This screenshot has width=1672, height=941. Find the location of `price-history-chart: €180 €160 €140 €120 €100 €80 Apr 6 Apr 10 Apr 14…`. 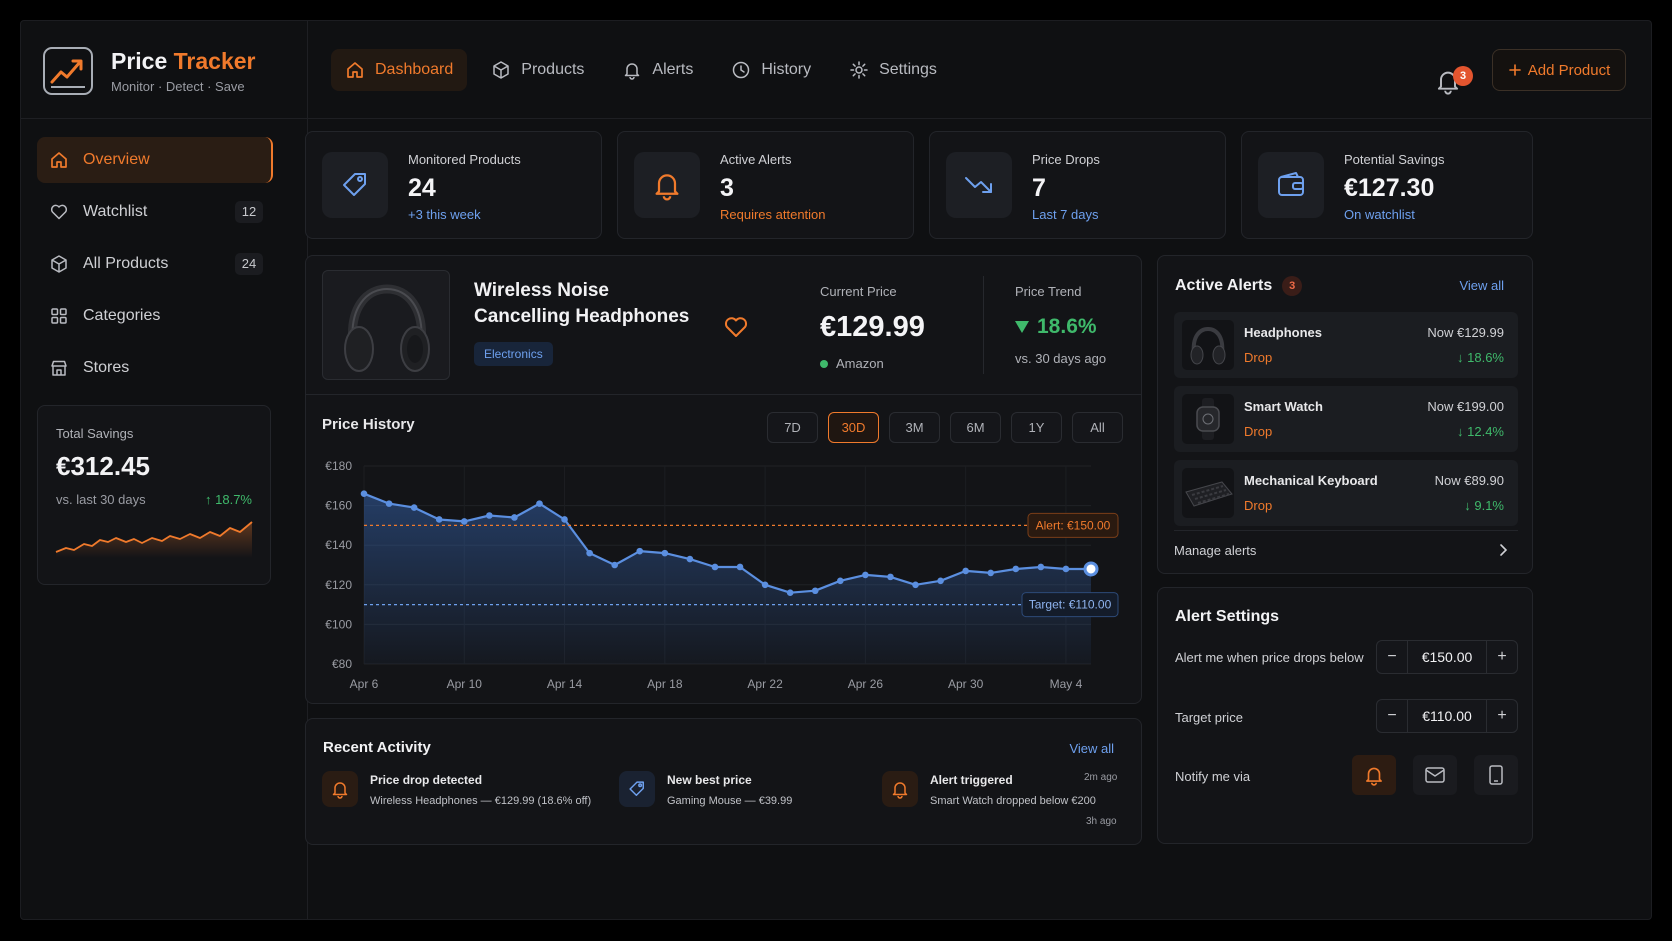

price-history-chart: €180 €160 €140 €120 €100 €80 Apr 6 Apr 10 Apr 14… is located at coordinates (723, 577).